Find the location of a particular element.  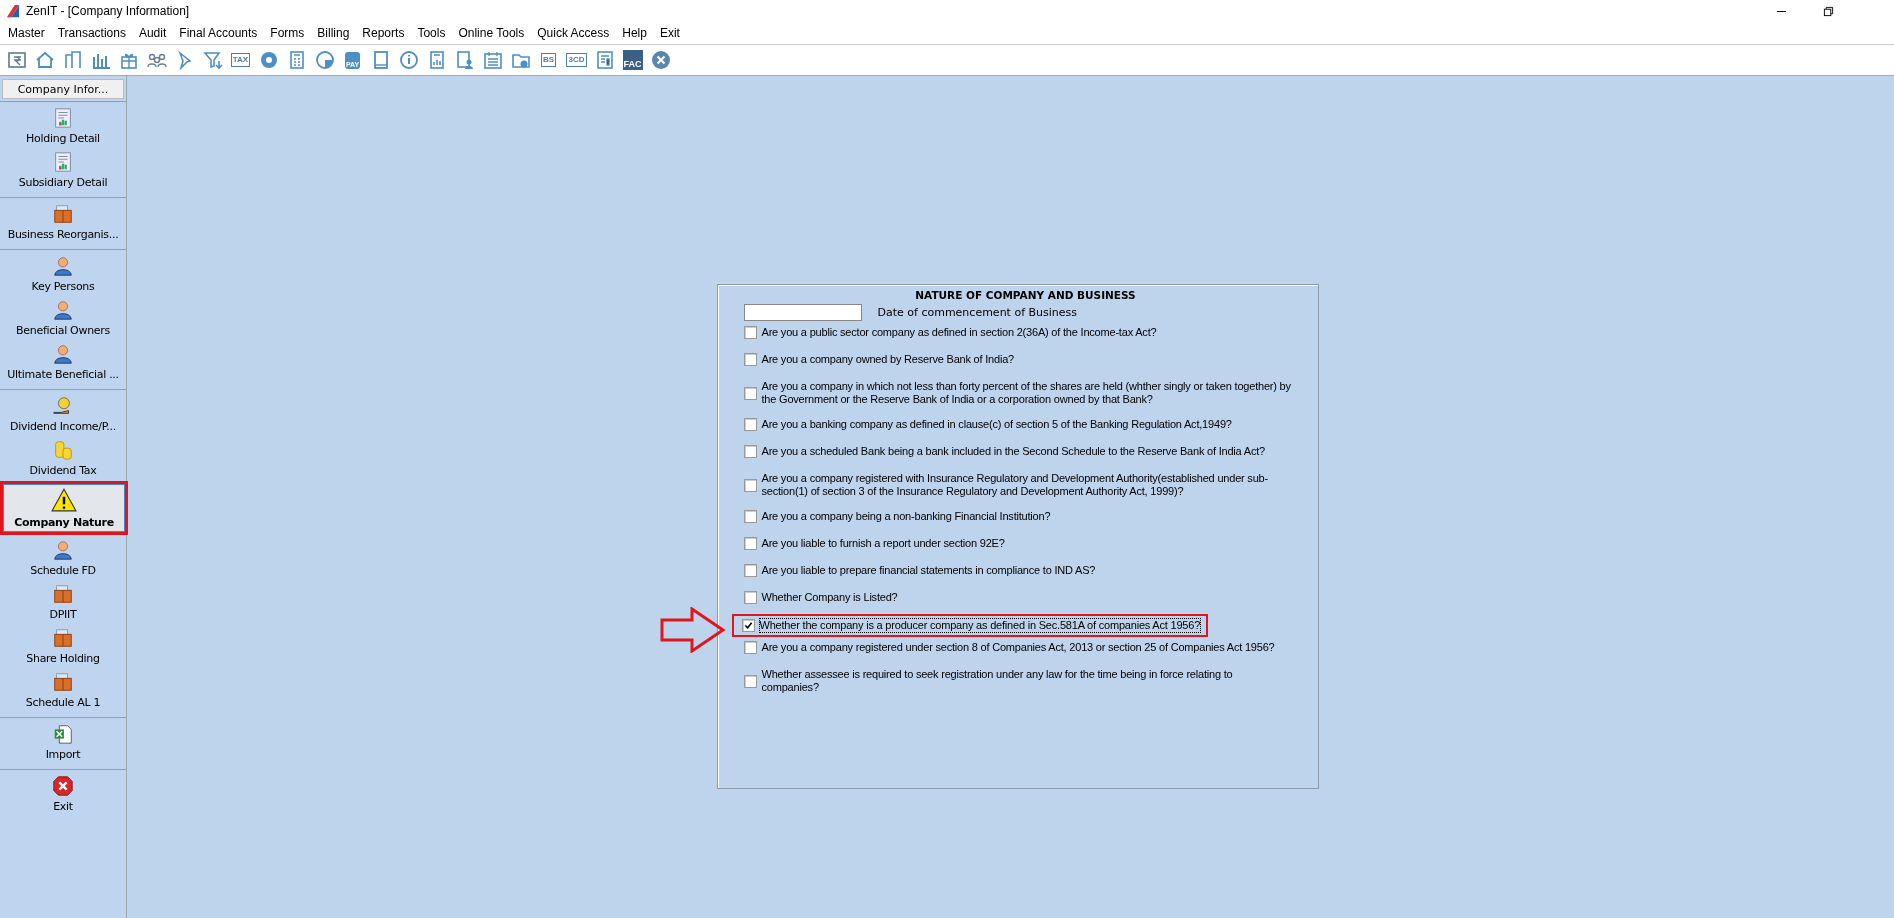

sidebar-item: Share Holding is located at coordinates (63, 646).